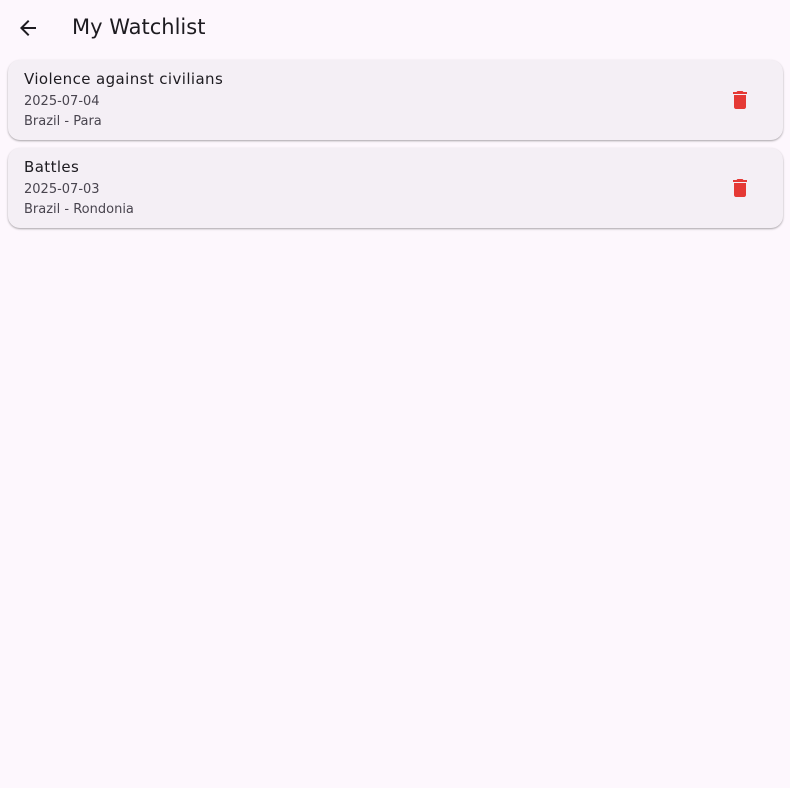  Describe the element at coordinates (139, 27) in the screenshot. I see `page-title: My Watchlist` at that location.